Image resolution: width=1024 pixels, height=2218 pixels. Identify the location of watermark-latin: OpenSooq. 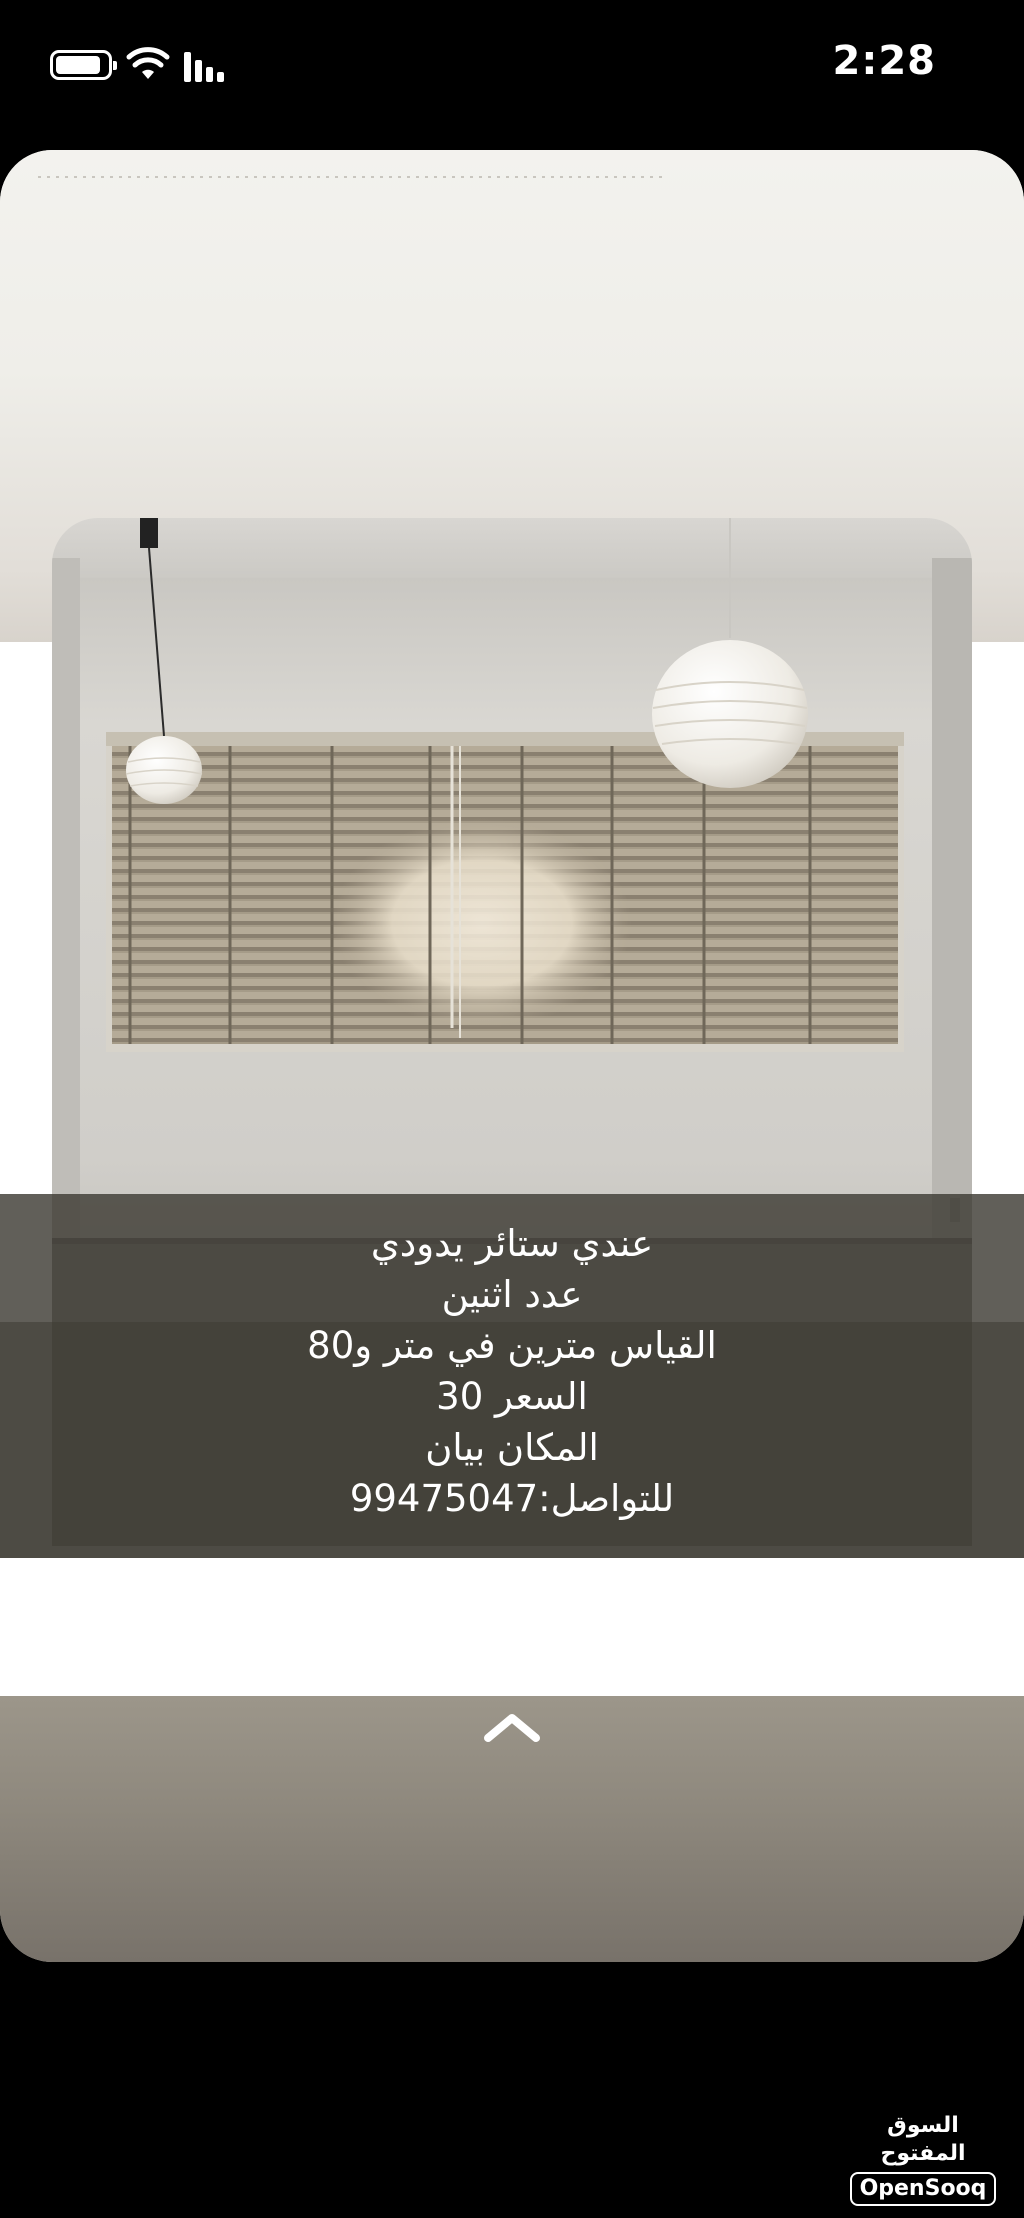
(923, 2189).